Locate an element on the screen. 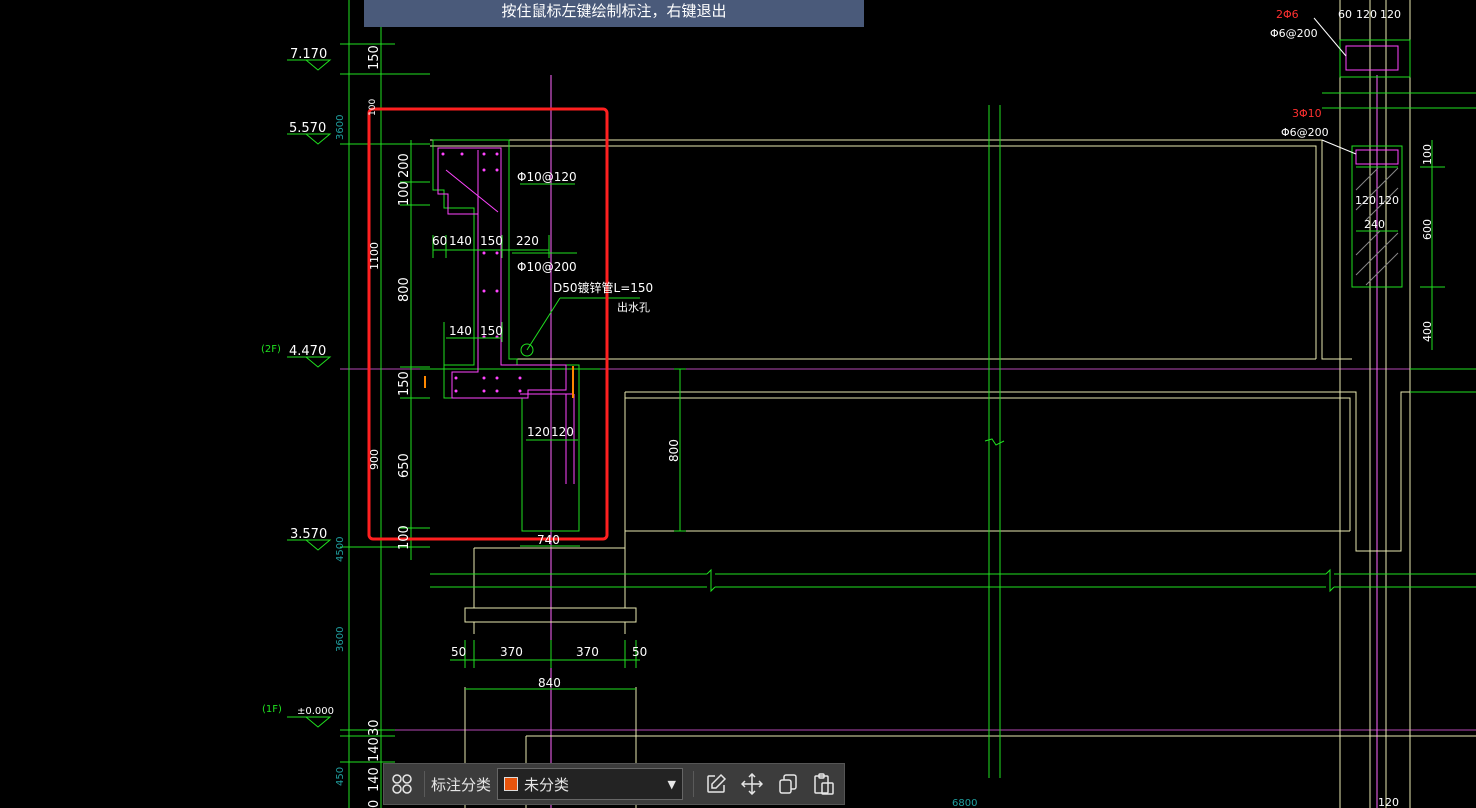  category-value: 未分类 is located at coordinates (547, 784).